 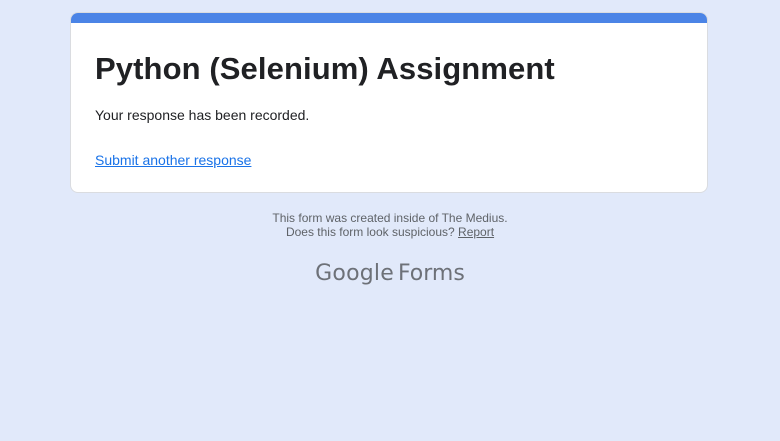 What do you see at coordinates (431, 273) in the screenshot?
I see `logo-forms-text: Forms` at bounding box center [431, 273].